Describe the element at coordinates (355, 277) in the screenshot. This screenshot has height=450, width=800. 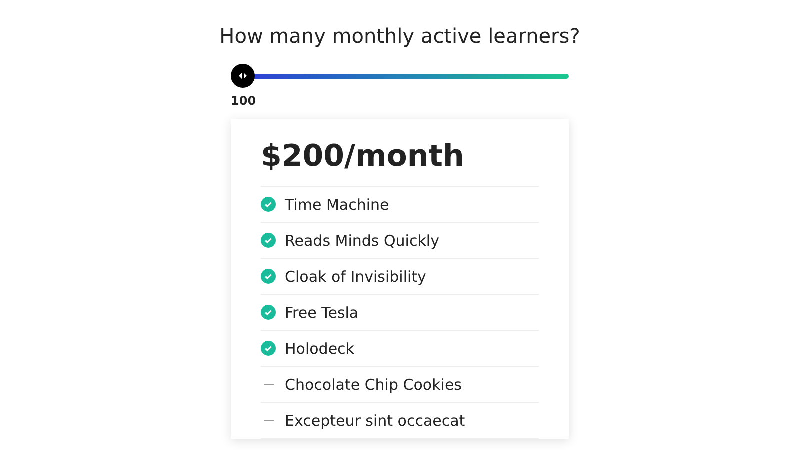
I see `feature-label: Cloak of Invisibility` at that location.